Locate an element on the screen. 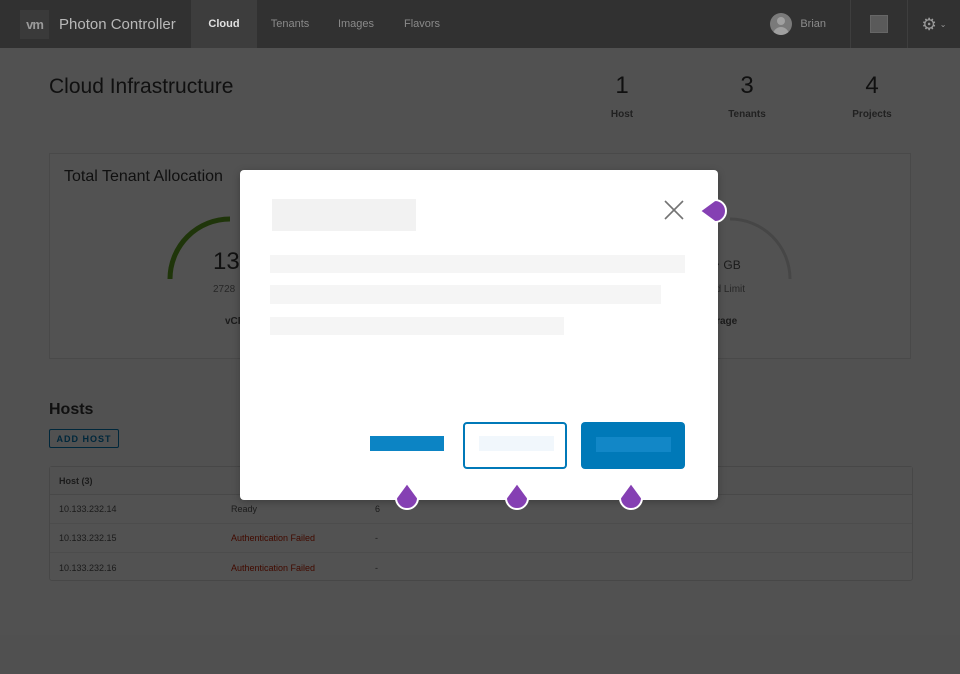  link-button is located at coordinates (407, 443).